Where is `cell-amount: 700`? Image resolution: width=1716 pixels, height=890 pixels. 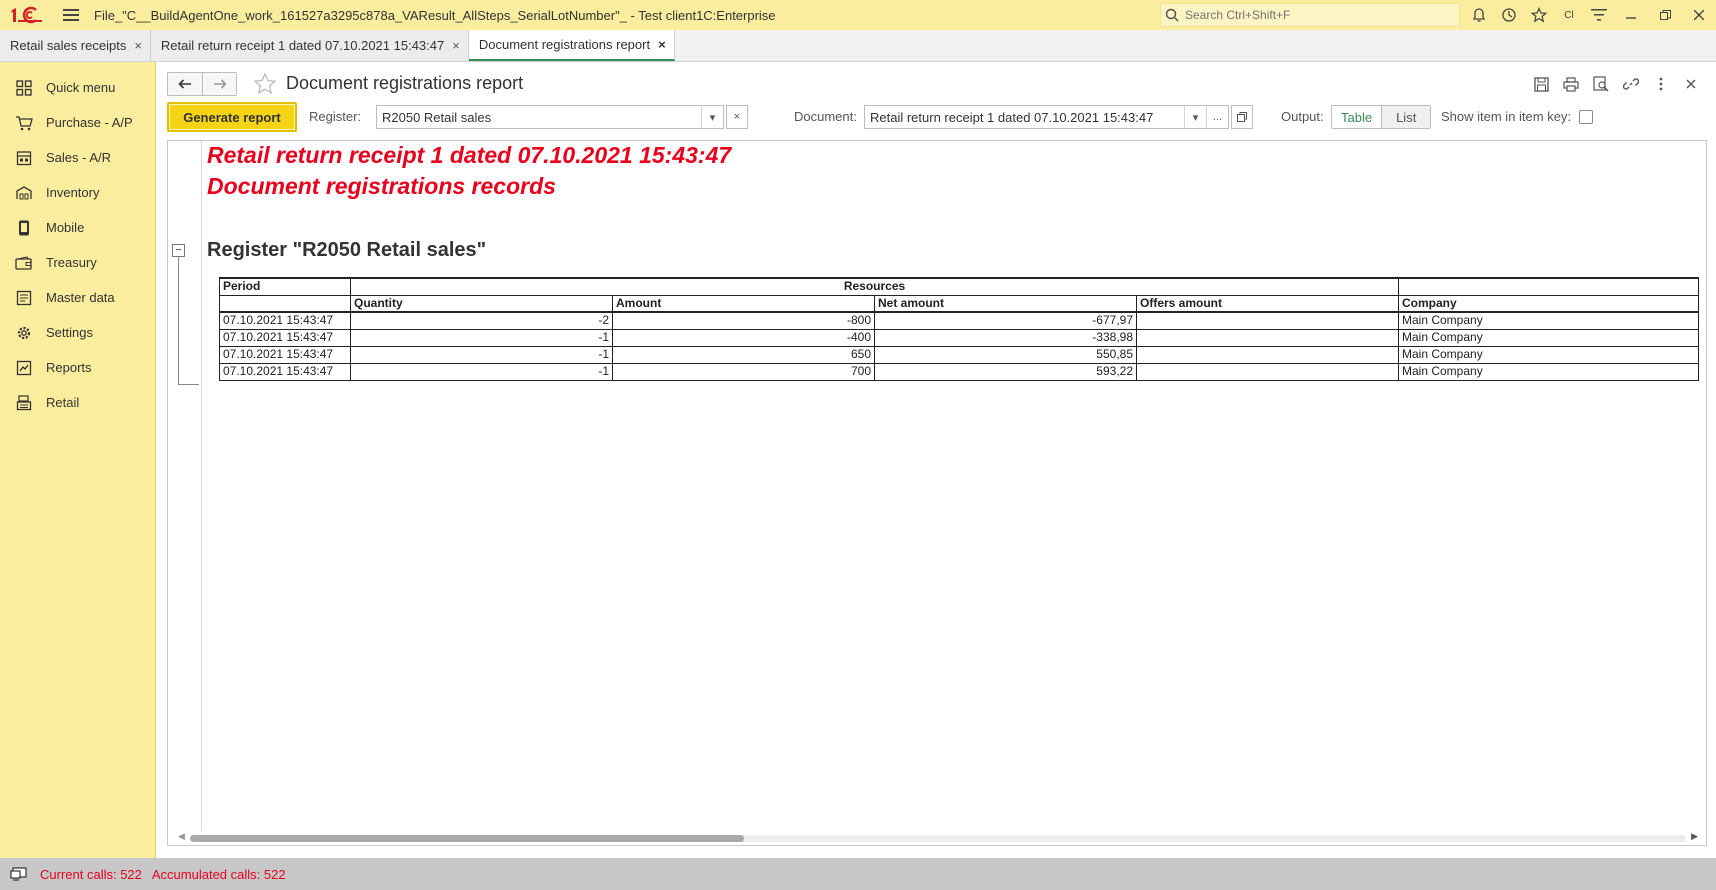
cell-amount: 700 is located at coordinates (743, 371).